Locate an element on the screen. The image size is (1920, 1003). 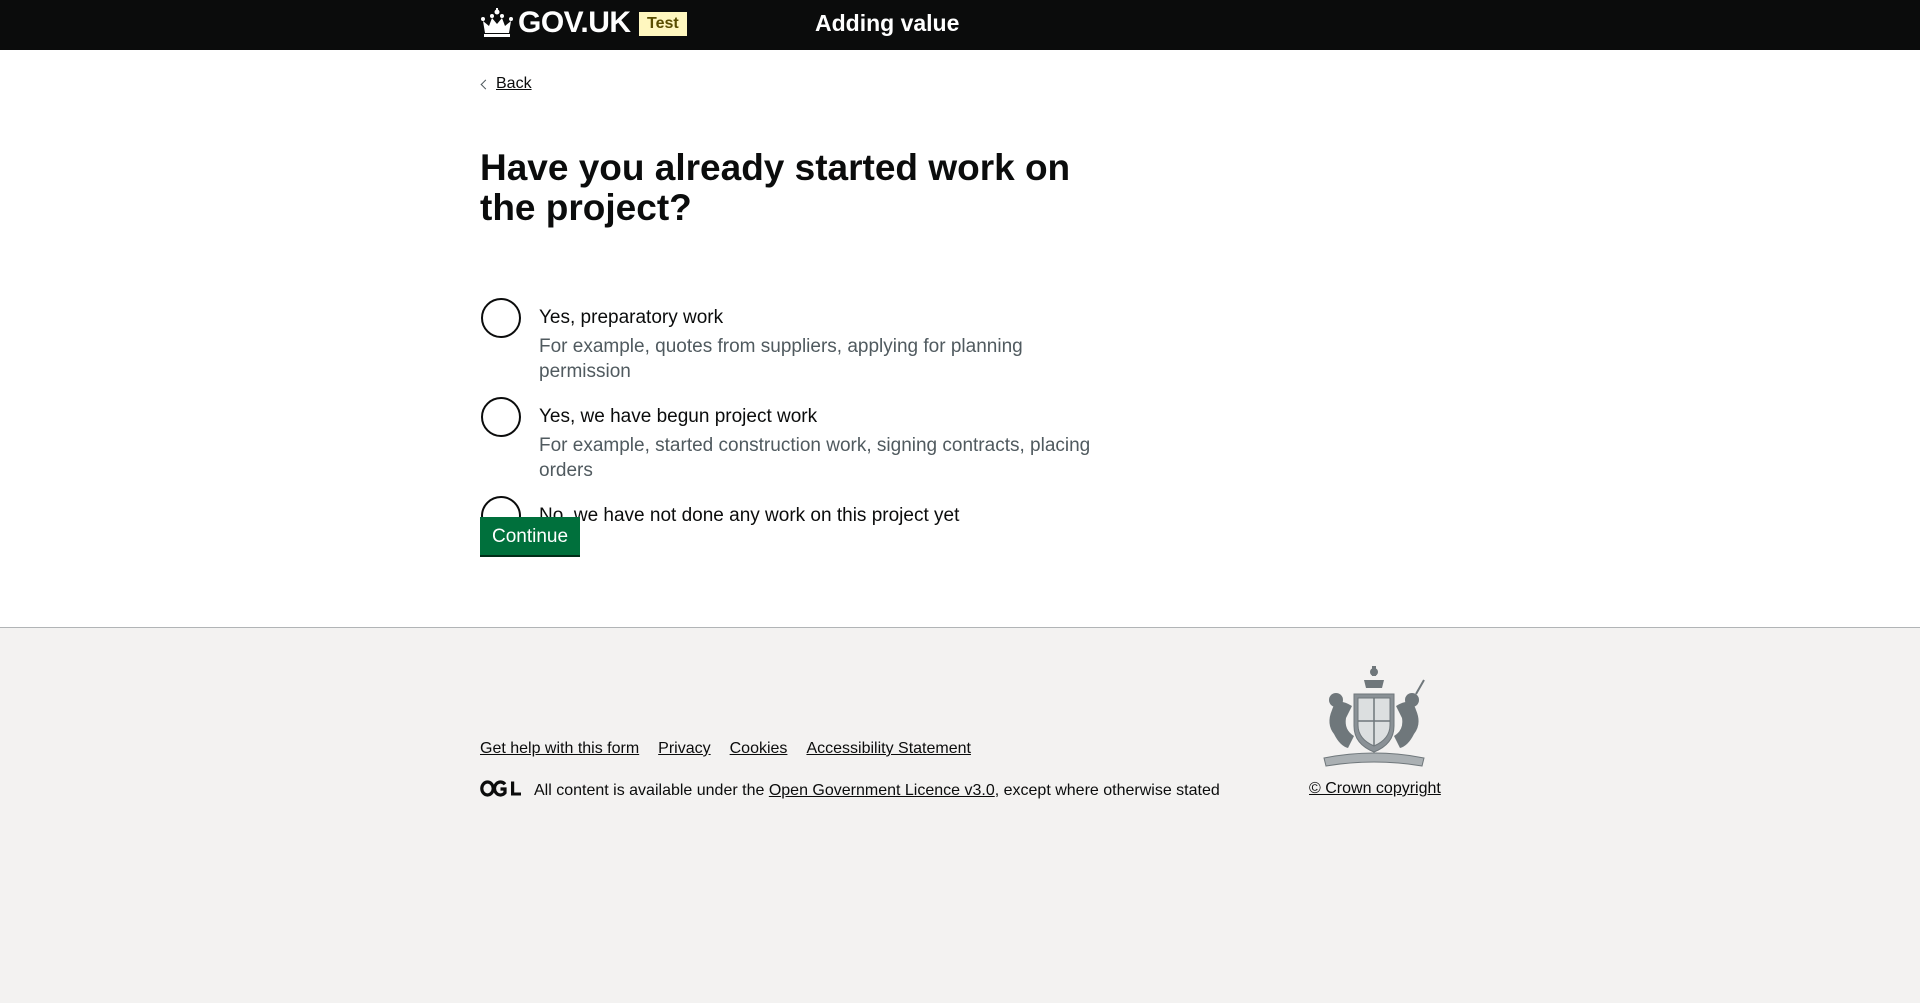
footer-link-cookies: Cookies is located at coordinates (759, 749).